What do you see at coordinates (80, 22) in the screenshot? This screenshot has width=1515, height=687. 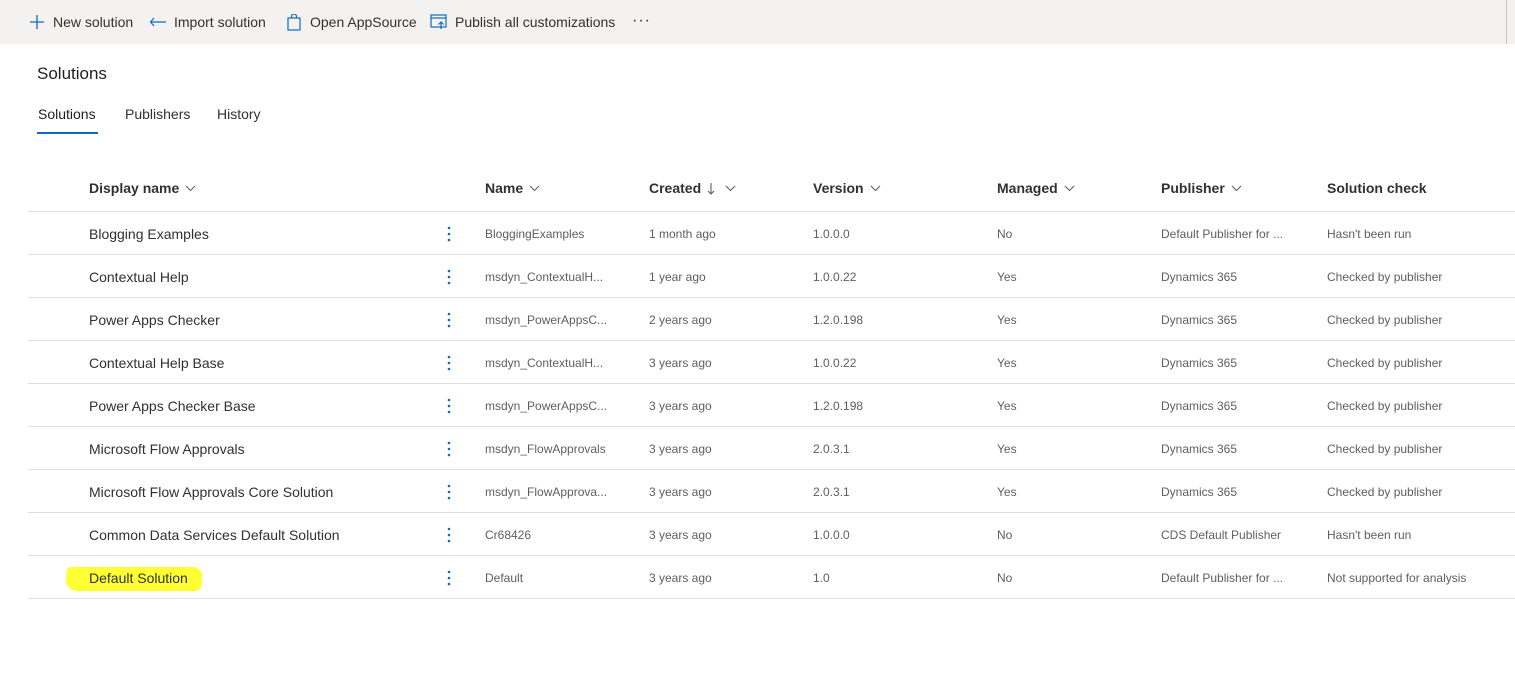 I see `new-solution-button: New solution` at bounding box center [80, 22].